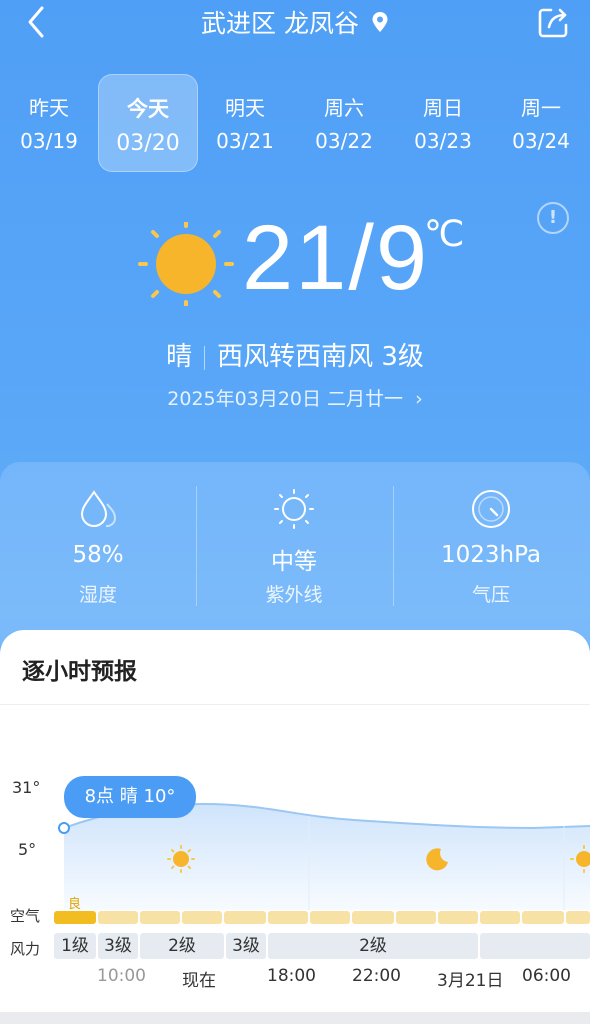  I want to click on day-tab-sunday: 周日 03/23, so click(443, 122).